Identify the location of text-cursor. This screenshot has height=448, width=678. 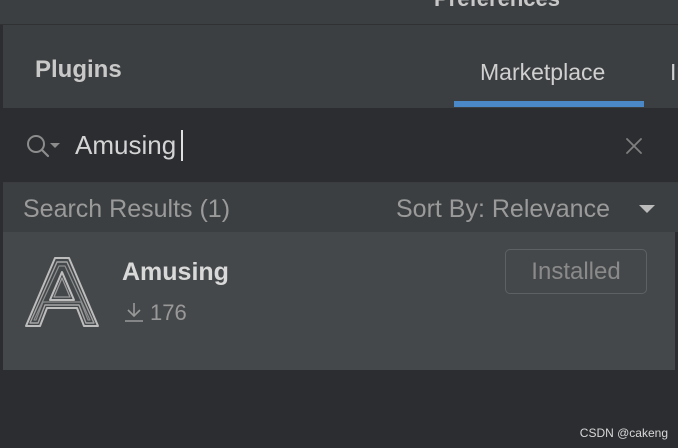
(182, 145).